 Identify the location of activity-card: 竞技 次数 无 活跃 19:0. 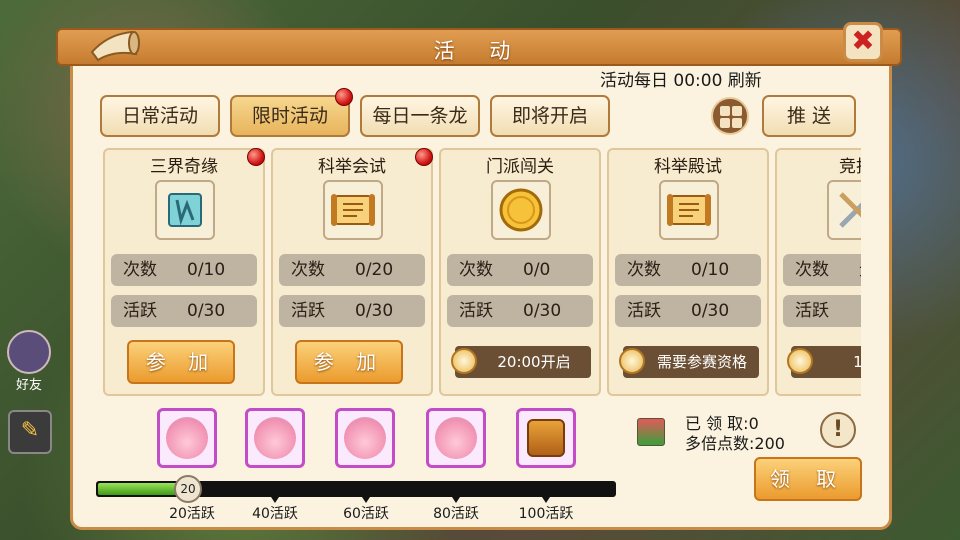
(818, 272).